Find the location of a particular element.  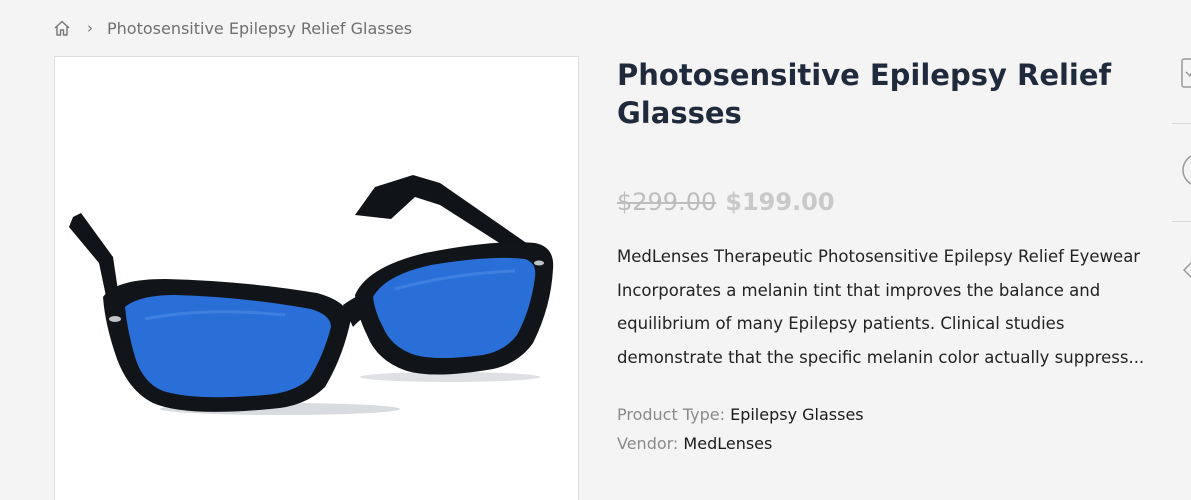

product-type-value: Epilepsy Glasses is located at coordinates (797, 414).